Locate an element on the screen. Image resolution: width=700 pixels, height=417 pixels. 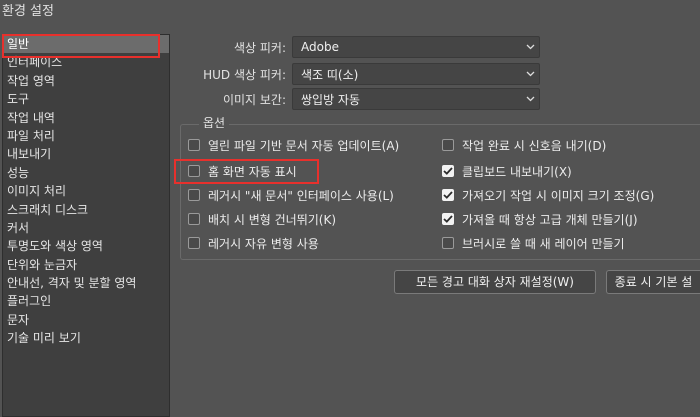
image-interpolation-row: 이미지 보간: 쌍입방 자동 is located at coordinates (361, 99).